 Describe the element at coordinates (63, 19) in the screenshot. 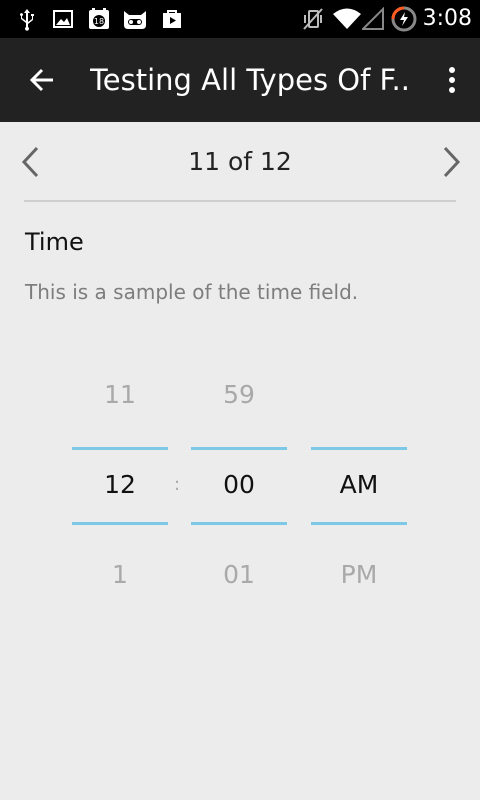

I see `image-icon` at that location.